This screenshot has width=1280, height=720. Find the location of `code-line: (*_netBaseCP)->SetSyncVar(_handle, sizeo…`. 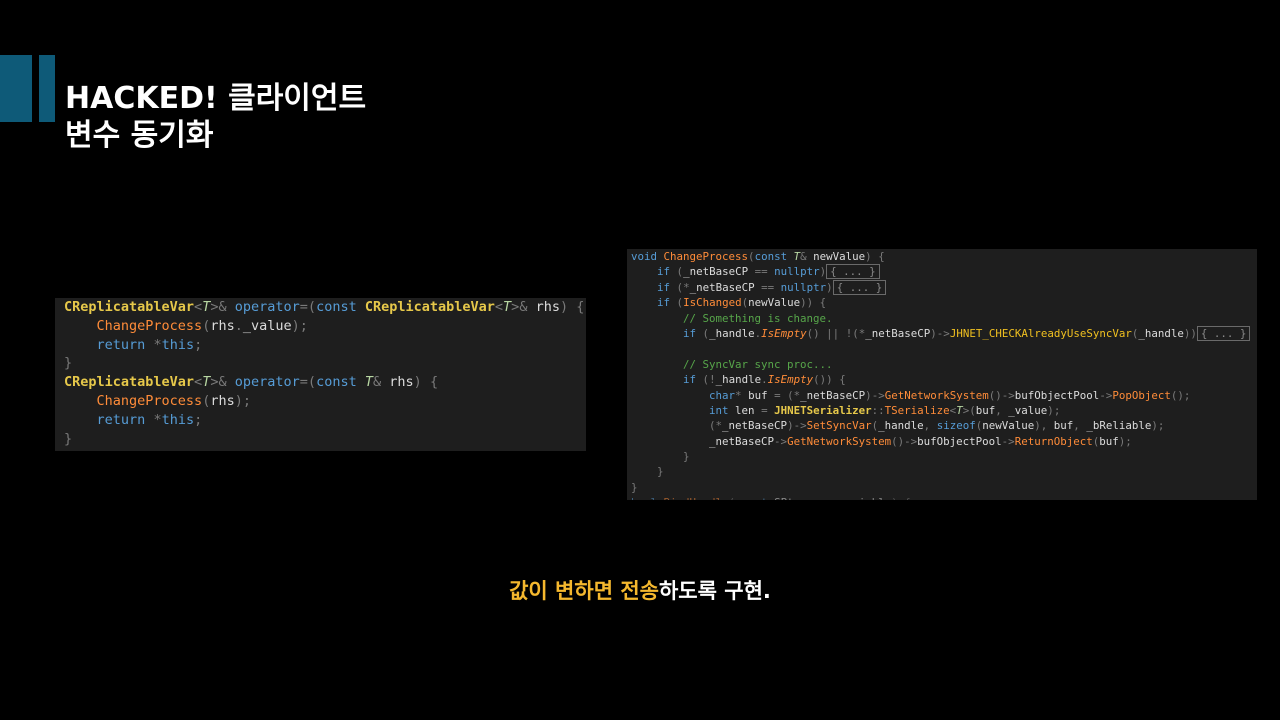

code-line: (*_netBaseCP)->SetSyncVar(_handle, sizeo… is located at coordinates (937, 426).